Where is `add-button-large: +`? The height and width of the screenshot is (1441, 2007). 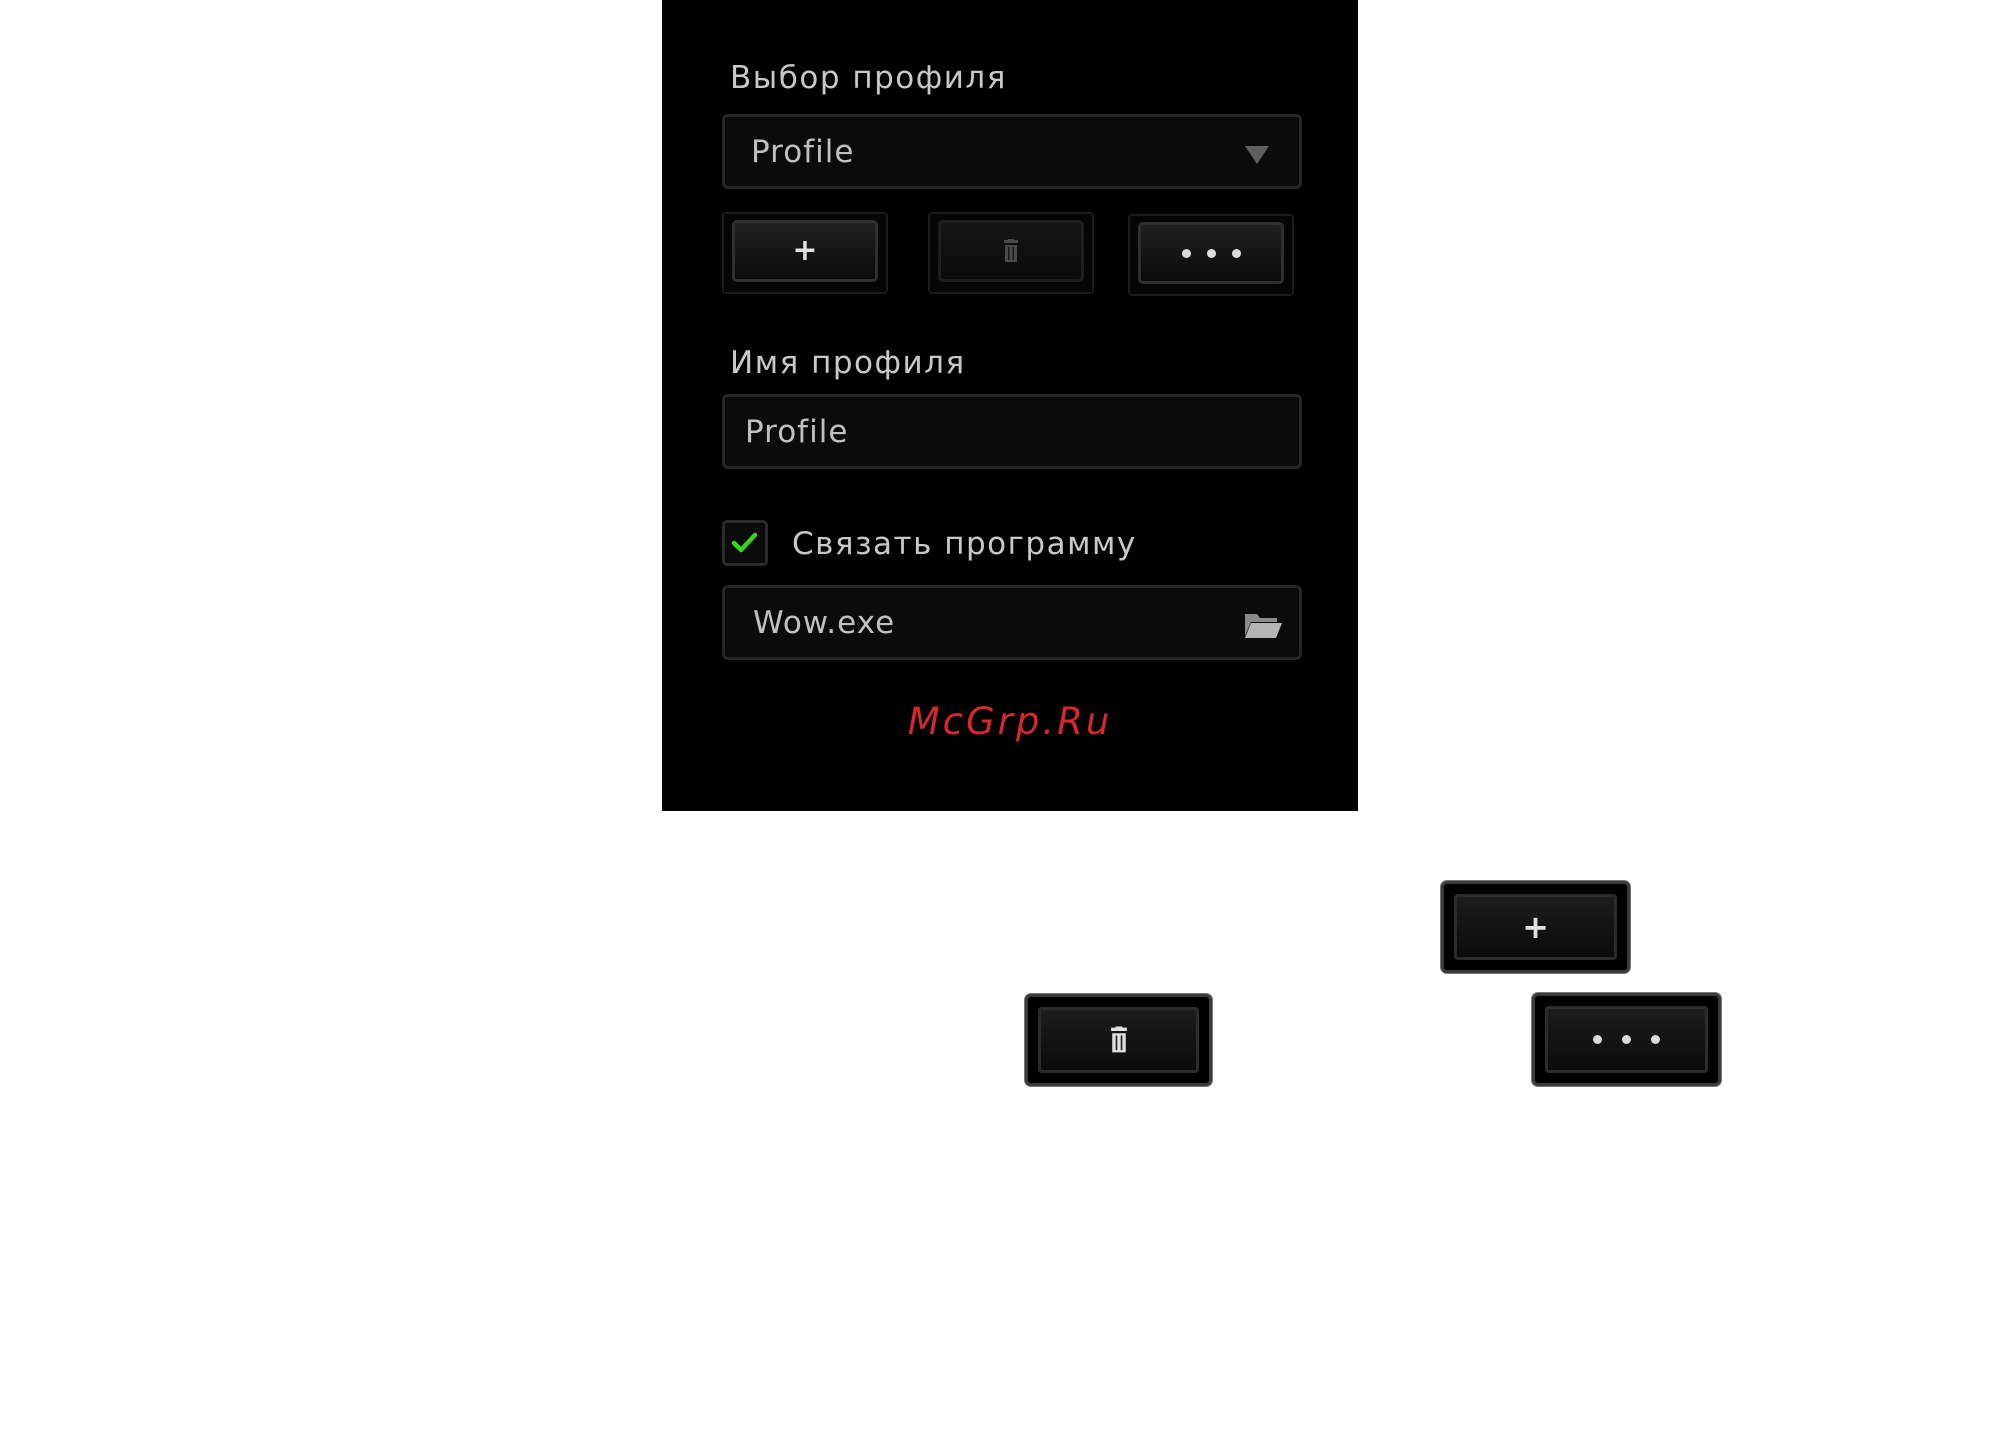 add-button-large: + is located at coordinates (1535, 927).